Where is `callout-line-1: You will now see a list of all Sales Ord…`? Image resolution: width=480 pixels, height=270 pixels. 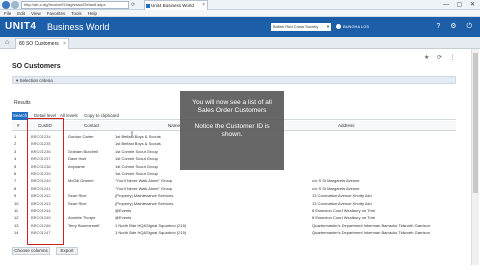 callout-line-1: You will now see a list of all Sales Ord… is located at coordinates (232, 106).